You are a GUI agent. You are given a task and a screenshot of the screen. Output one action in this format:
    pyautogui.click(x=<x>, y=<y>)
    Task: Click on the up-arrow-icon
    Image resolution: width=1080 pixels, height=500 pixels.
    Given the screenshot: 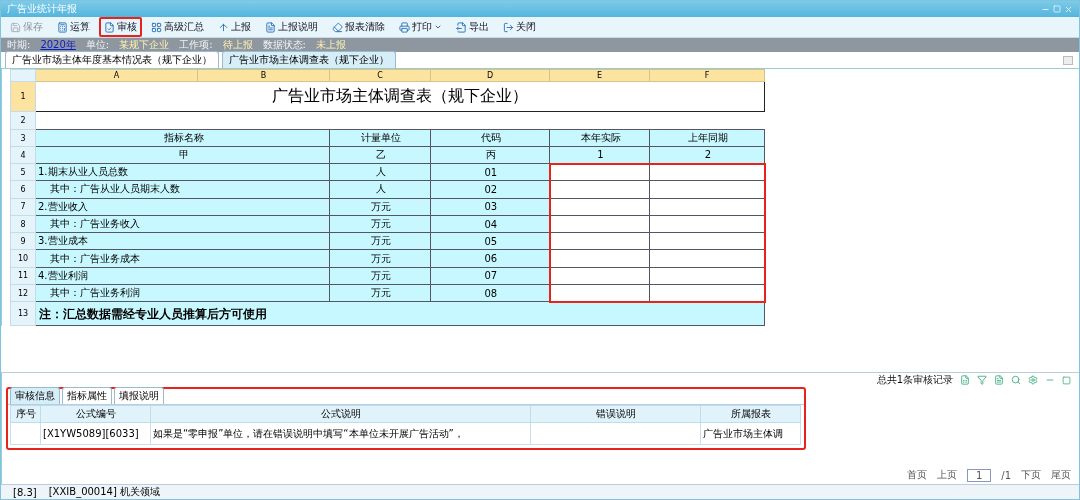 What is the action you would take?
    pyautogui.click(x=223, y=27)
    